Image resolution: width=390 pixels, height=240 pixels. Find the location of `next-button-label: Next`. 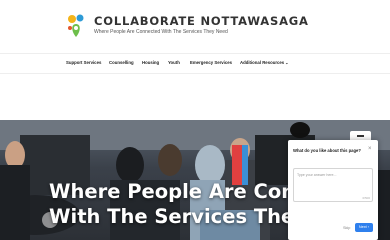

next-button-label: Next is located at coordinates (362, 227).